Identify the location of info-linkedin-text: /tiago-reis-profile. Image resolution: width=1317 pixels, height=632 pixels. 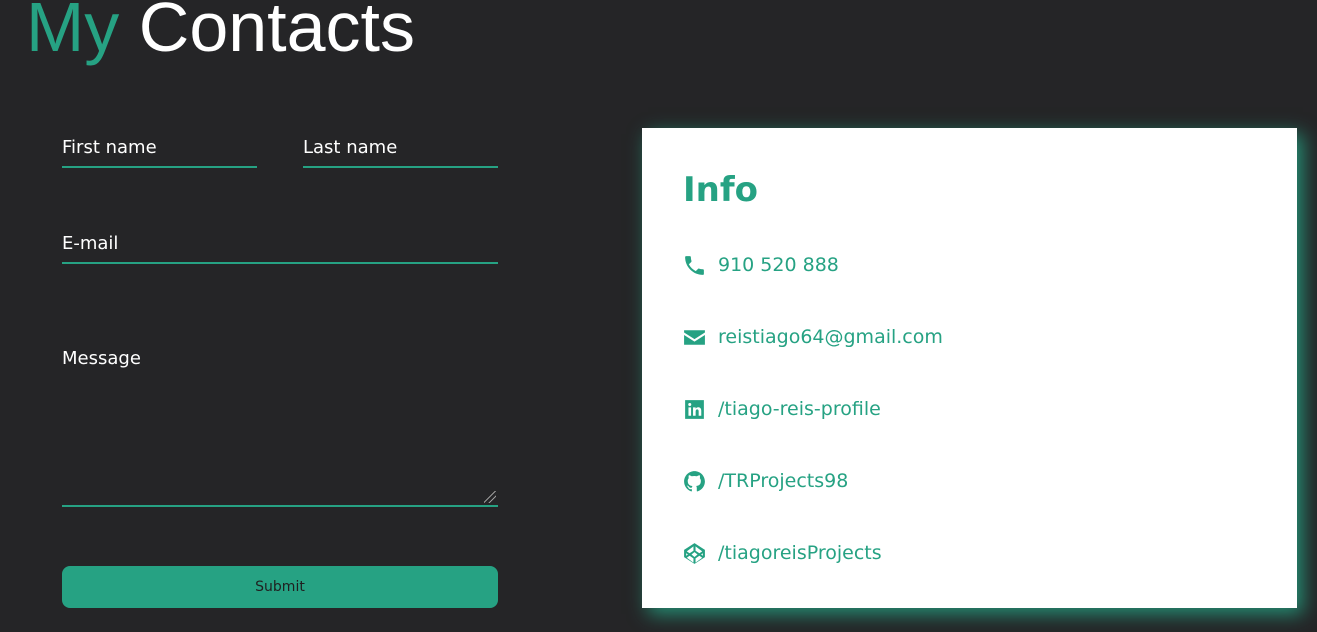
(799, 409).